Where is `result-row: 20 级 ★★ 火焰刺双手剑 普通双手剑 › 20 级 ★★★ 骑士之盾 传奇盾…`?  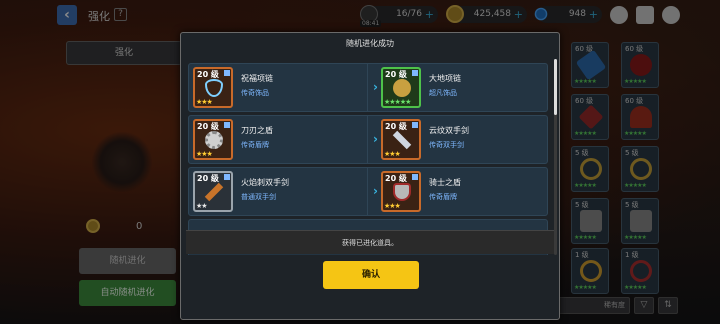 result-row: 20 级 ★★ 火焰刺双手剑 普通双手剑 › 20 级 ★★★ 骑士之盾 传奇盾… is located at coordinates (368, 191).